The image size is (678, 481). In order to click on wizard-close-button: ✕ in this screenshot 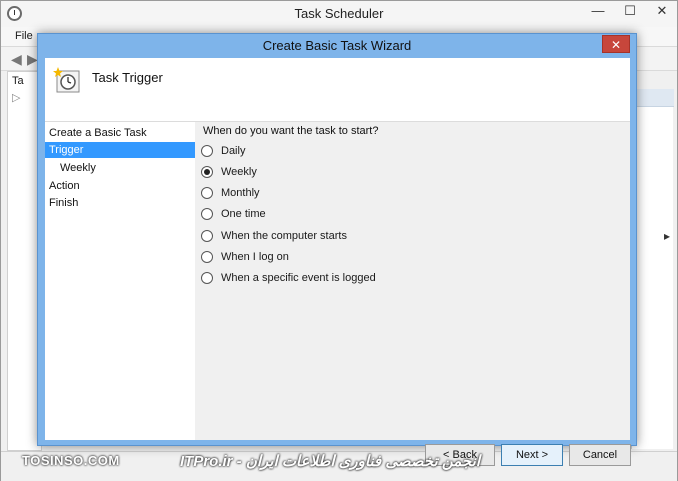, I will do `click(616, 44)`.